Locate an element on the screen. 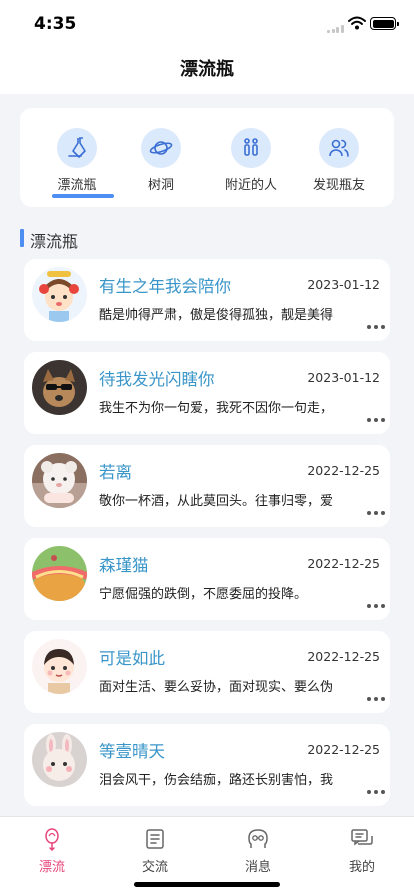  cartoon-girl-avatar is located at coordinates (59, 294).